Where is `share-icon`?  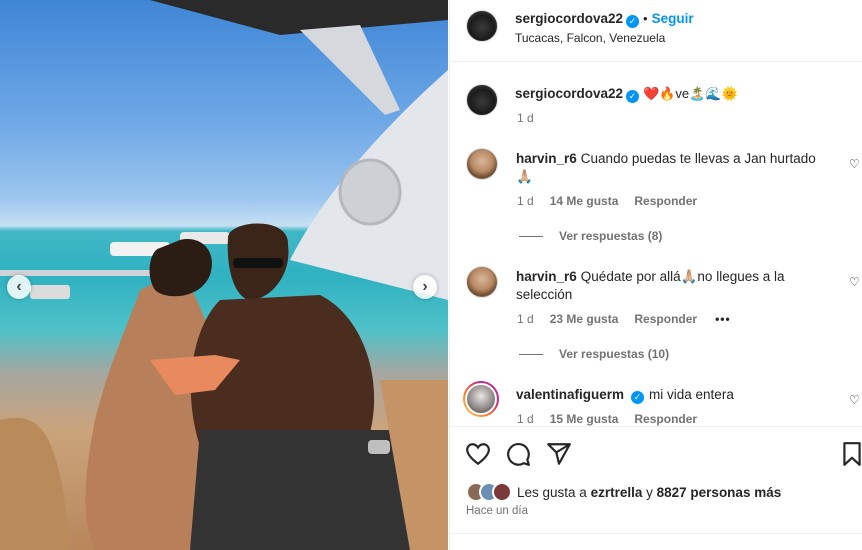 share-icon is located at coordinates (559, 454).